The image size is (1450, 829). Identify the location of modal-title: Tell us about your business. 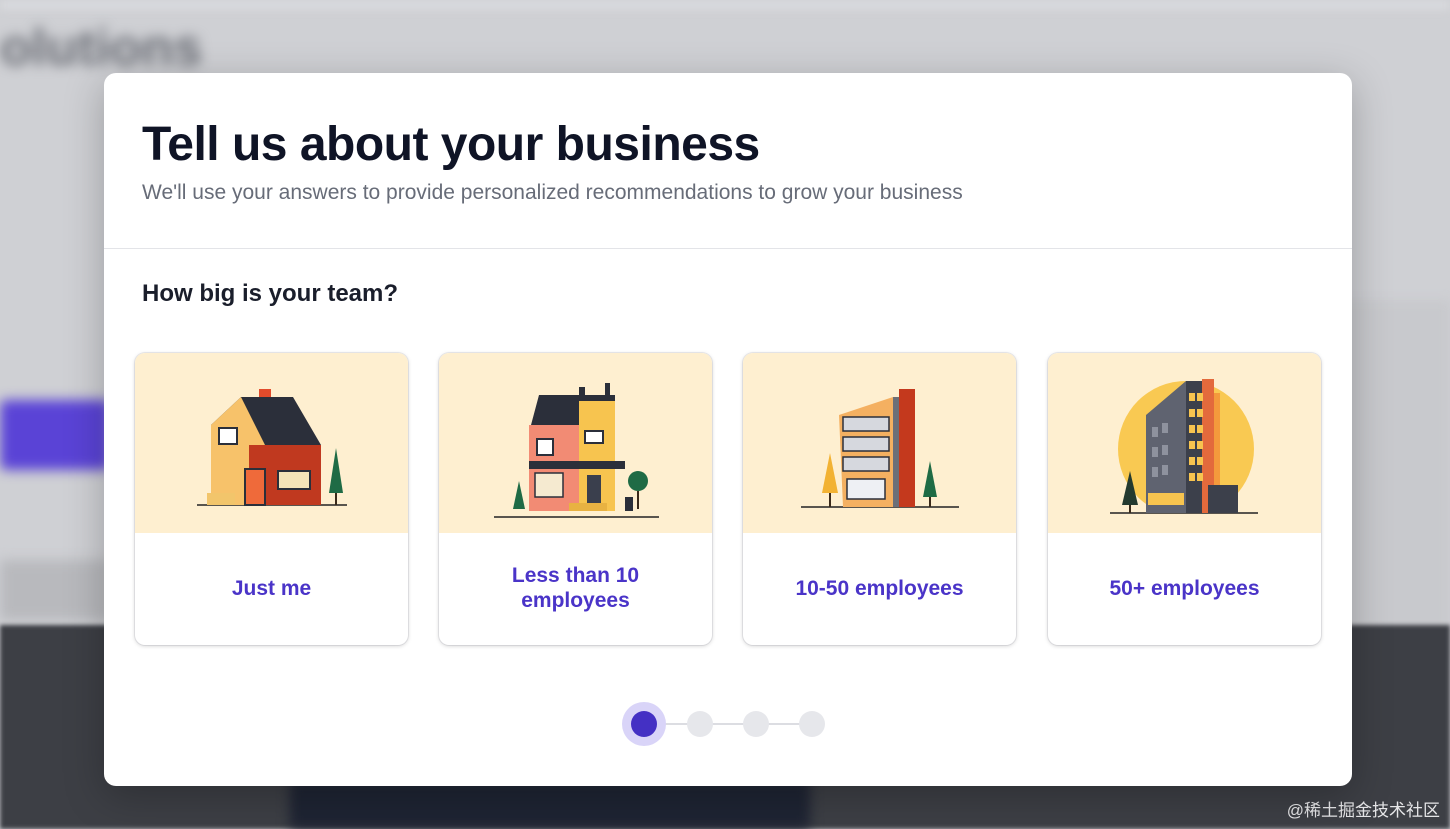
(451, 144).